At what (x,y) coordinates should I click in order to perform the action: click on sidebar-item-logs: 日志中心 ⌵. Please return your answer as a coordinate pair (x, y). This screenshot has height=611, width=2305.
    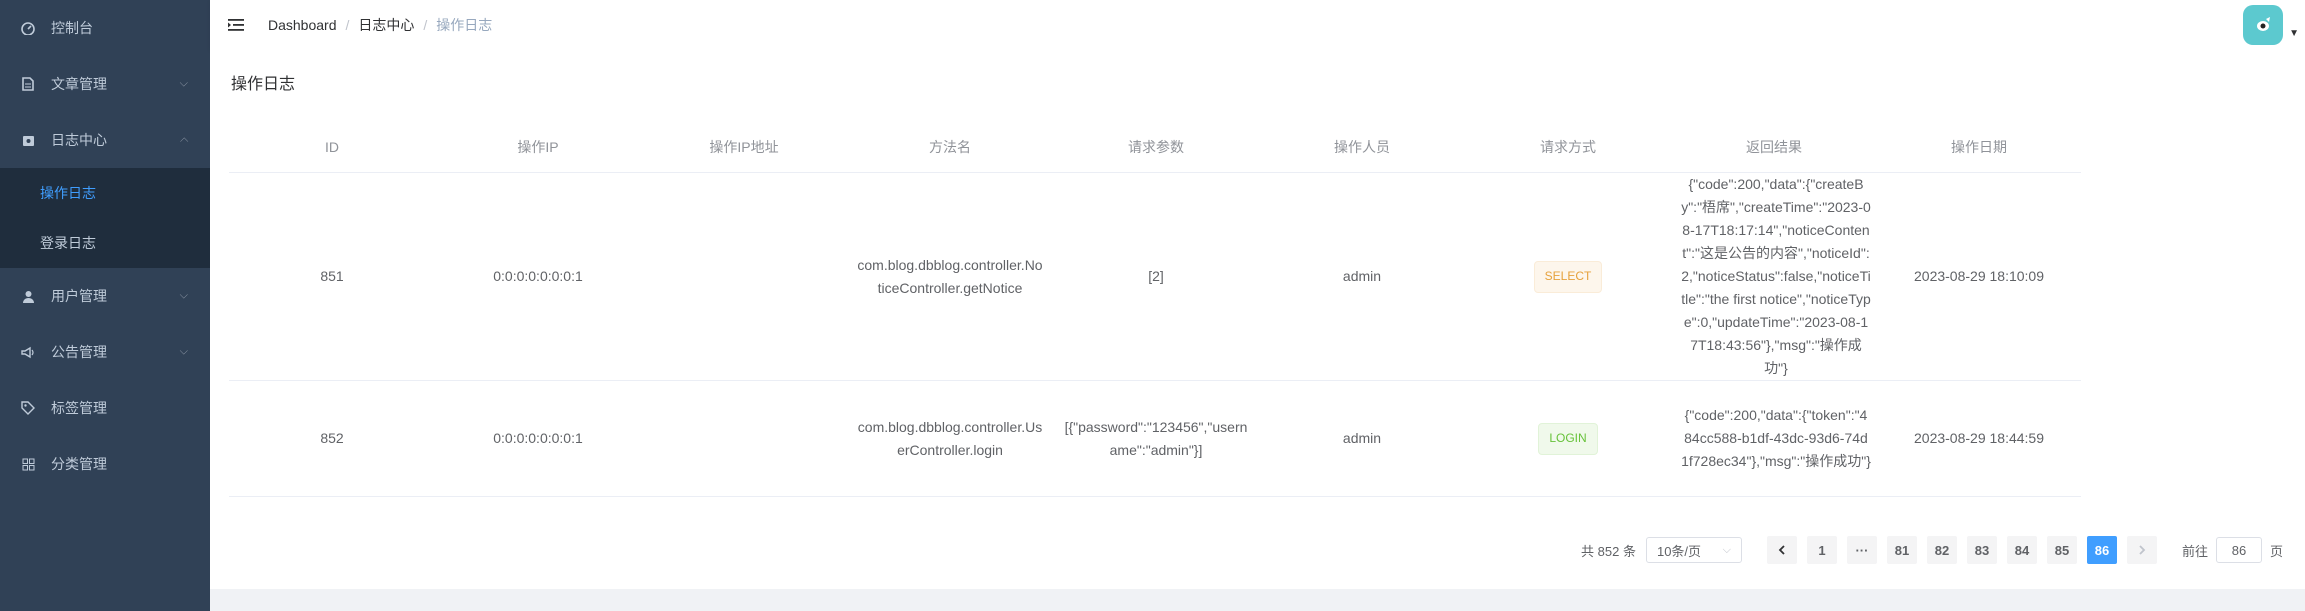
    Looking at the image, I should click on (105, 140).